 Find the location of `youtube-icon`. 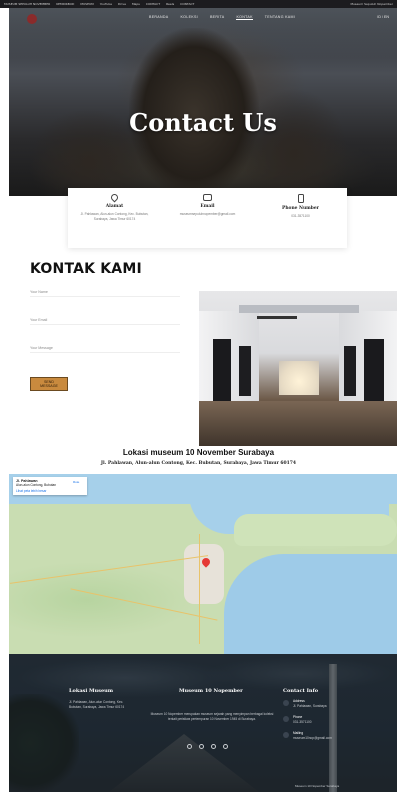

youtube-icon is located at coordinates (225, 746).